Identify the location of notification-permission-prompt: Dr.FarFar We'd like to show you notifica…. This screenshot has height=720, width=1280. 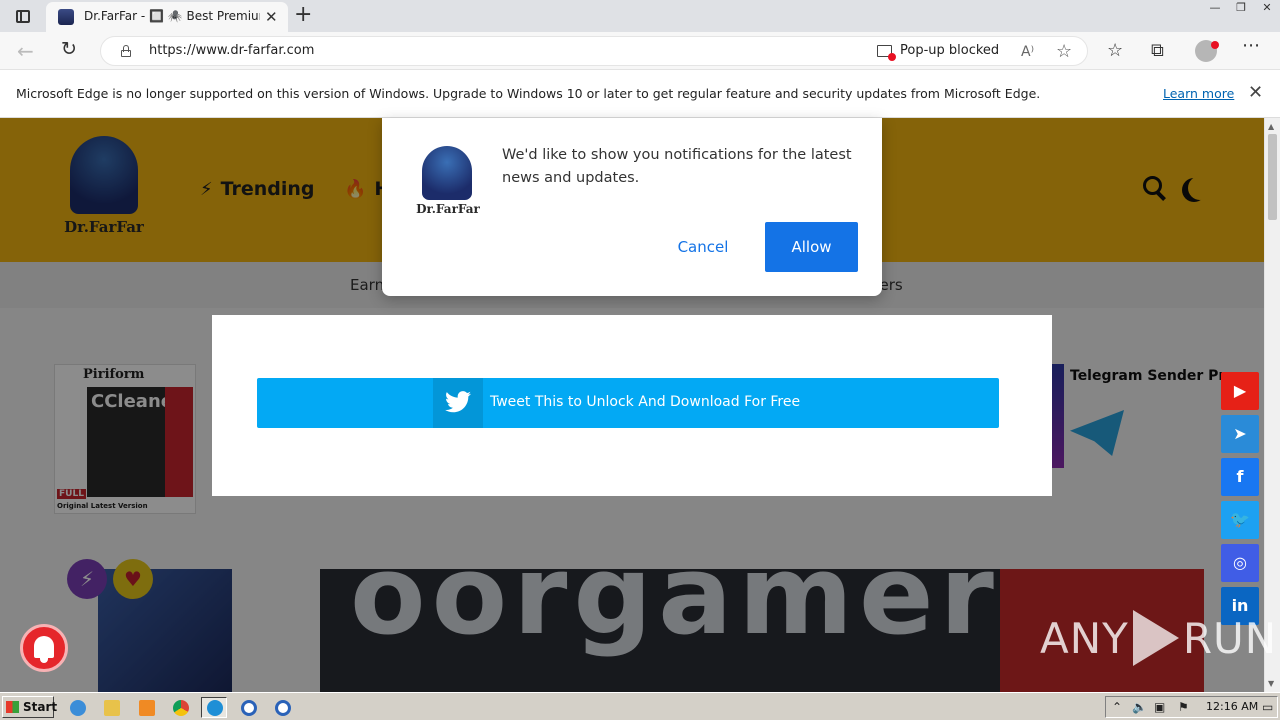
(632, 207).